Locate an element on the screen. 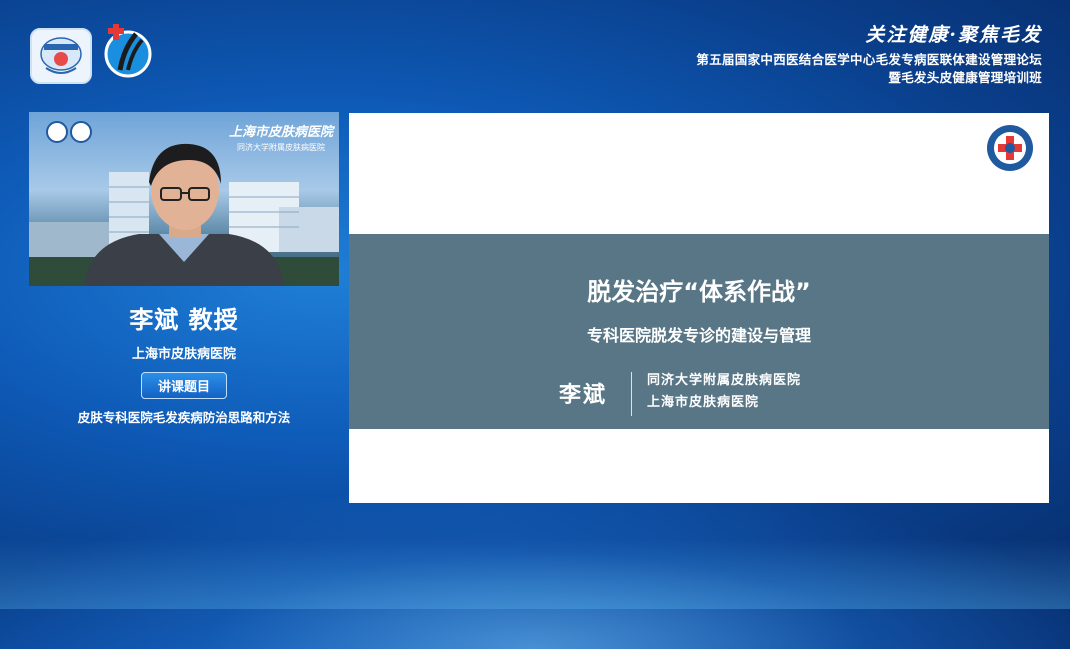 The width and height of the screenshot is (1070, 649). speaker-name: 李斌 教授 is located at coordinates (184, 320).